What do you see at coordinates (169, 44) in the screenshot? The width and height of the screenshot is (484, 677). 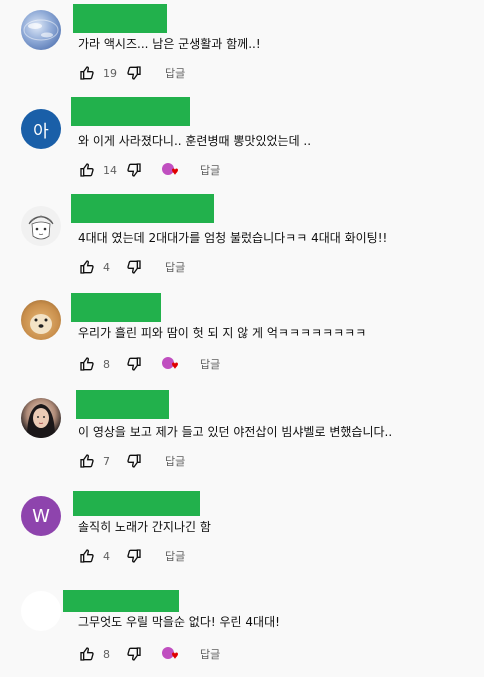 I see `comment-text: 가라 액시즈... 남은 군생활과 함께..!` at bounding box center [169, 44].